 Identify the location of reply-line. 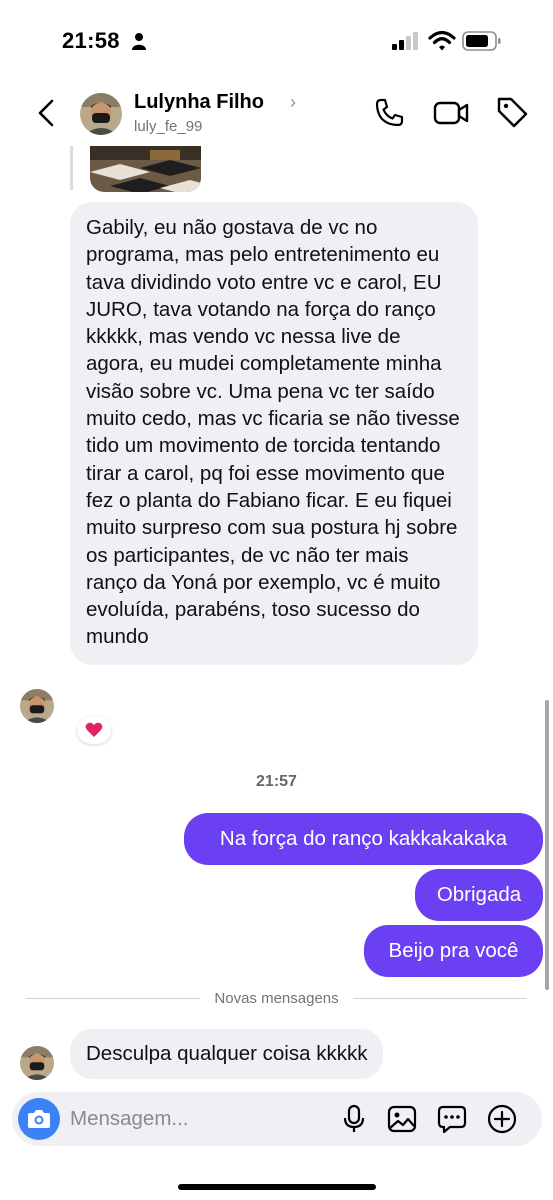
(71, 168).